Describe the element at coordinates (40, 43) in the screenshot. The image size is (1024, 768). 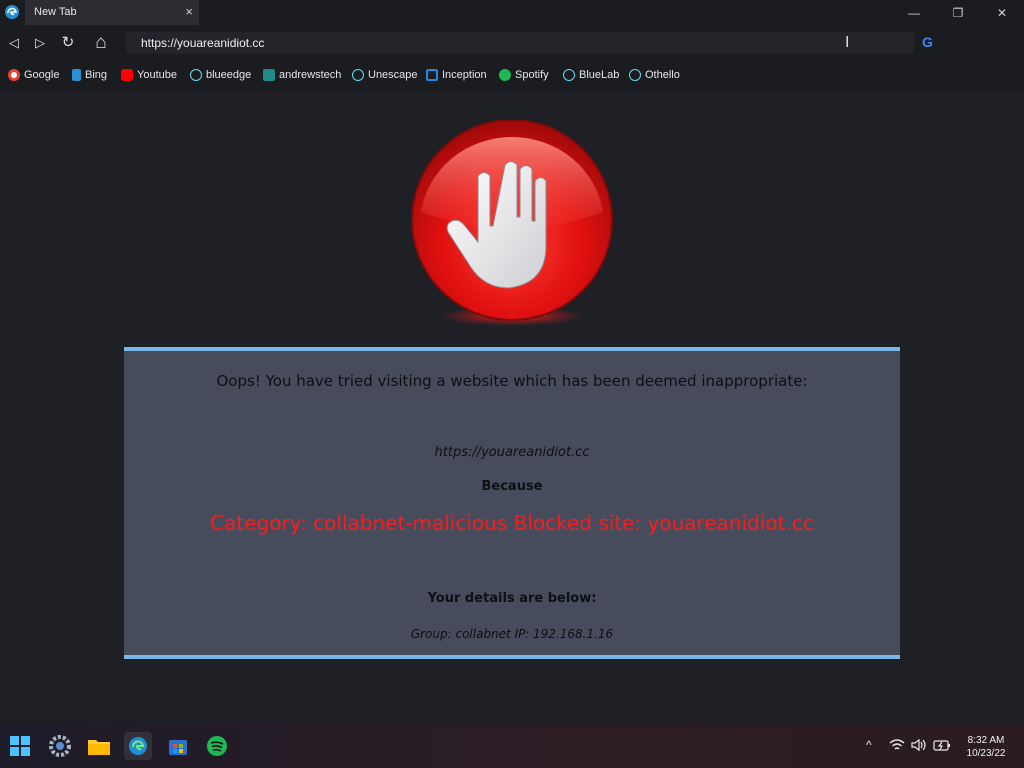
I see `forward-button: ▷` at that location.